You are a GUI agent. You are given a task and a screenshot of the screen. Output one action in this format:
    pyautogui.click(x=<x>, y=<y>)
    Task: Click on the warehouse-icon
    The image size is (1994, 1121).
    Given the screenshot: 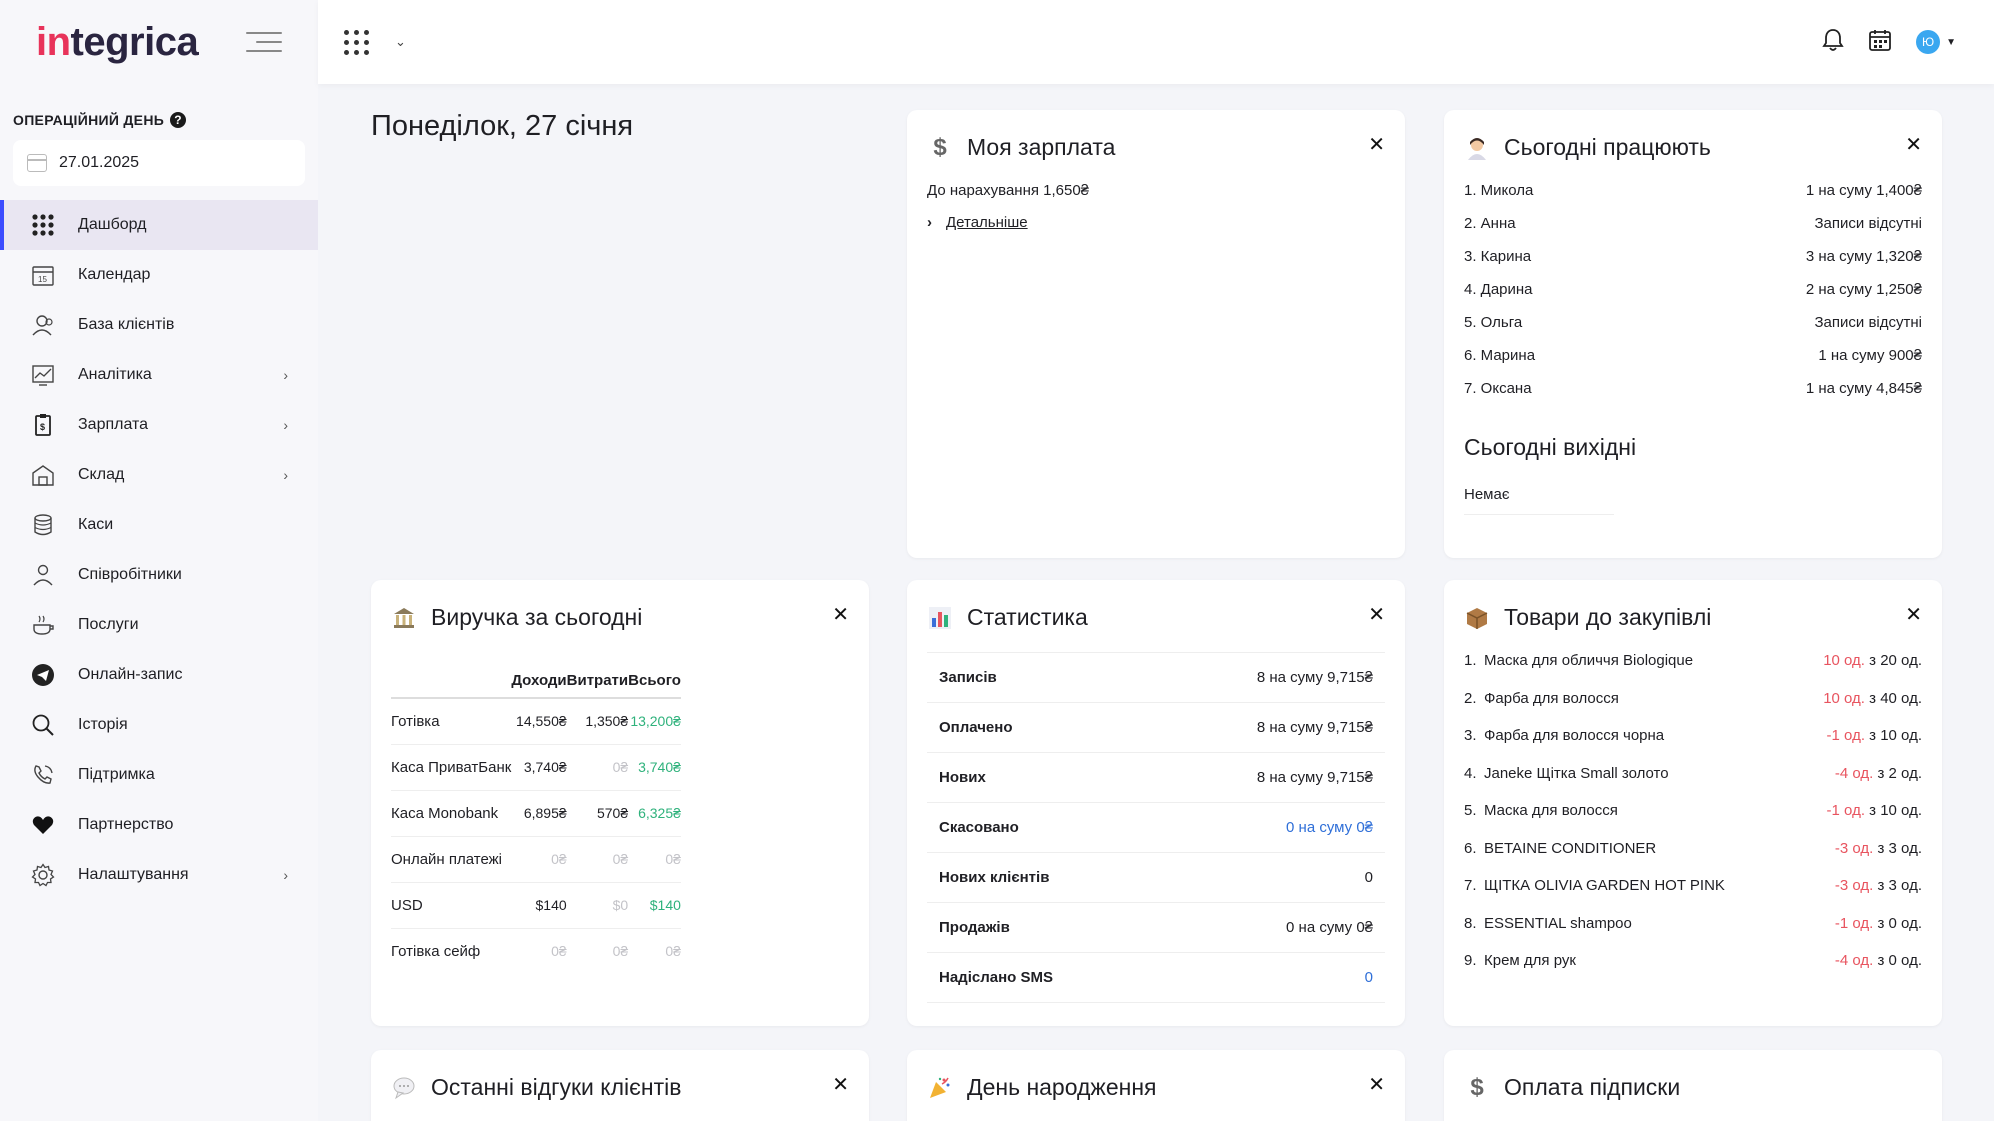 What is the action you would take?
    pyautogui.click(x=43, y=475)
    